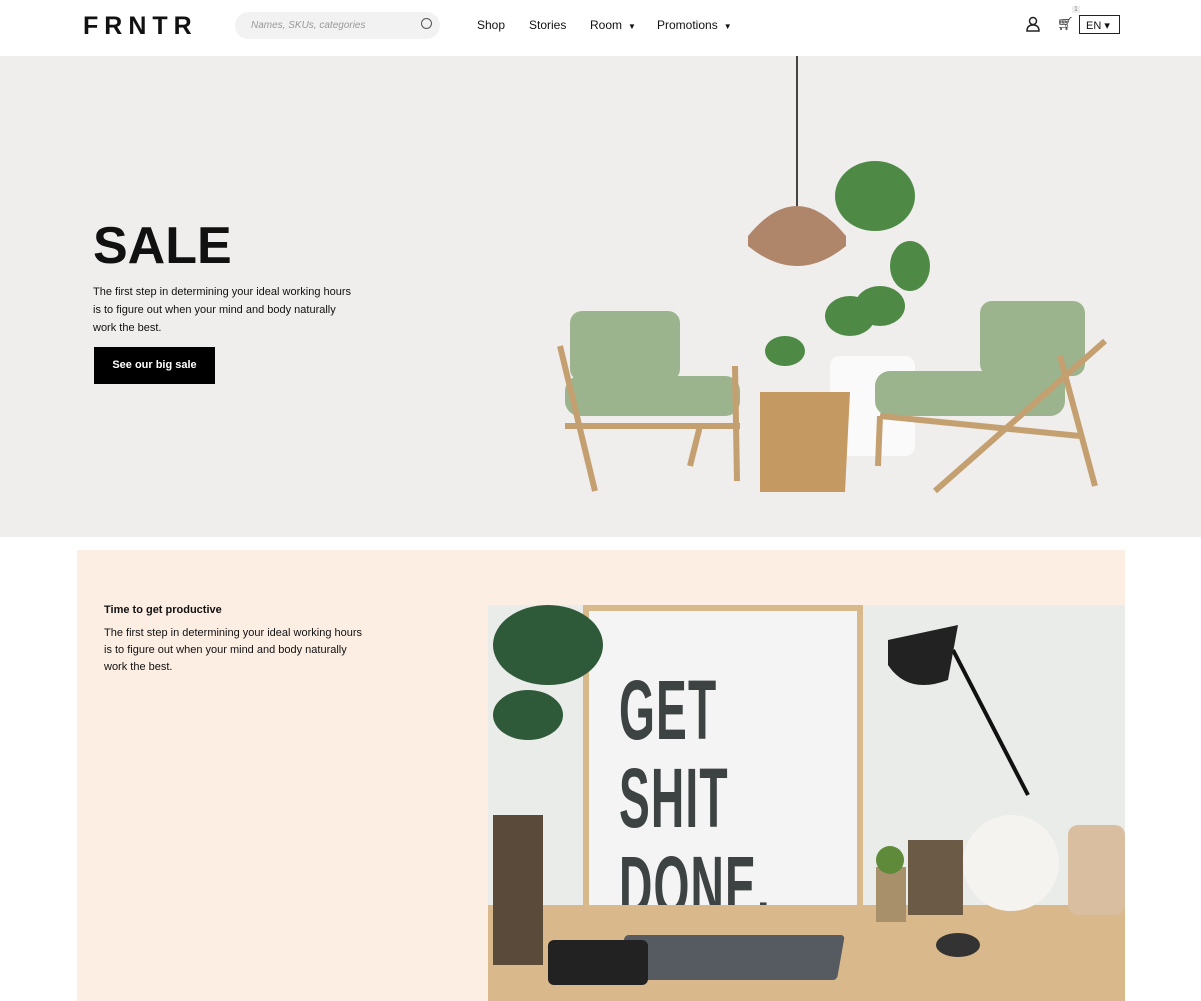  I want to click on nav-stories: Stories, so click(547, 25).